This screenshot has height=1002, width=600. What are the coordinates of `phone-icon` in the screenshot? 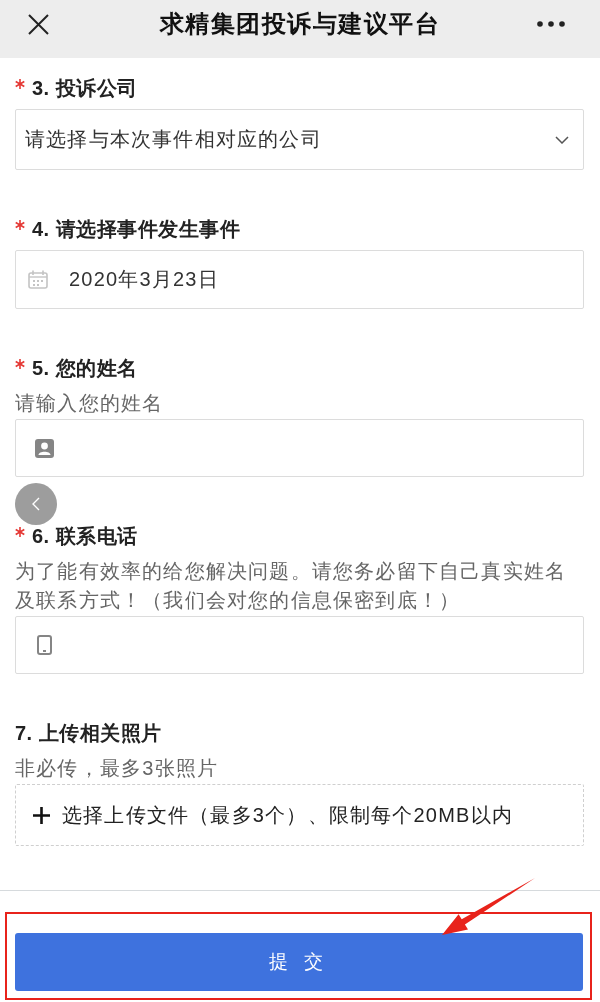 It's located at (44, 645).